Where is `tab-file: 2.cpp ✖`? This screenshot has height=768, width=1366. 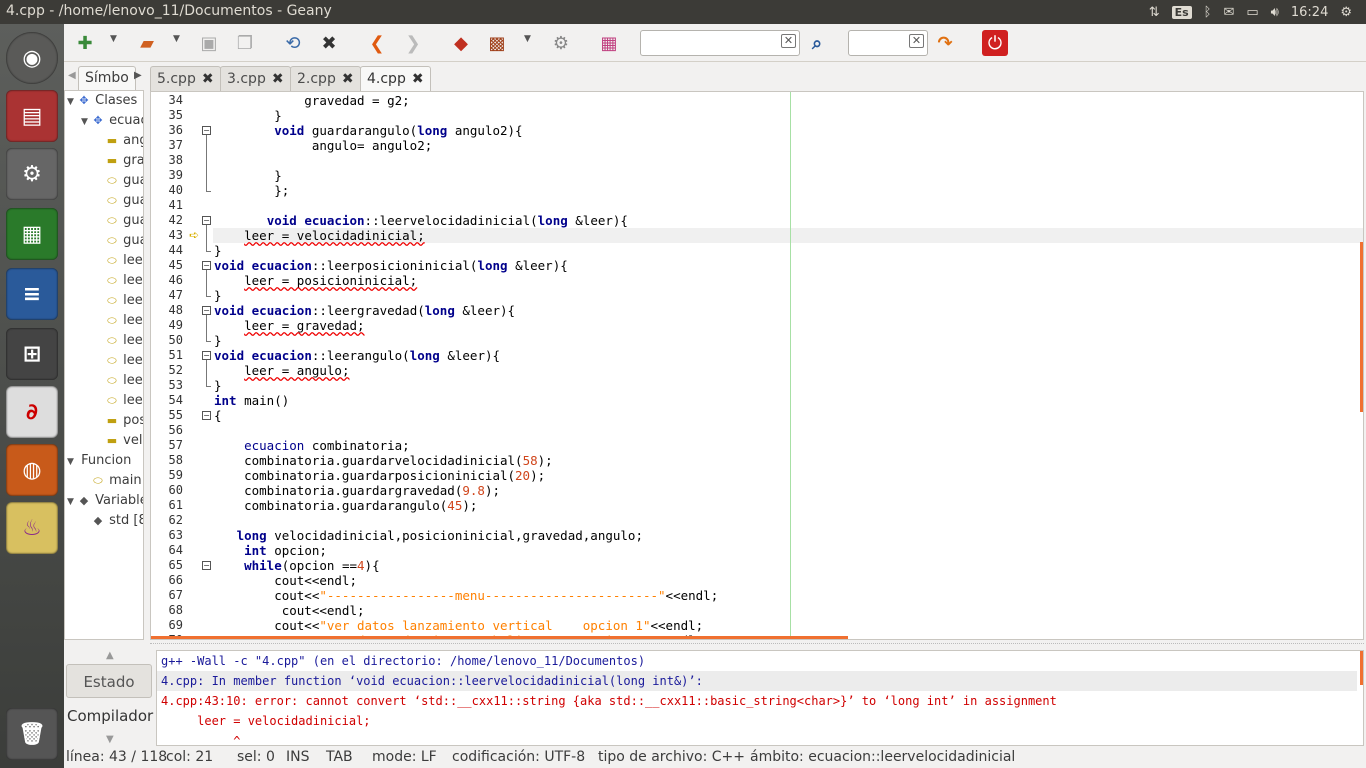 tab-file: 2.cpp ✖ is located at coordinates (325, 78).